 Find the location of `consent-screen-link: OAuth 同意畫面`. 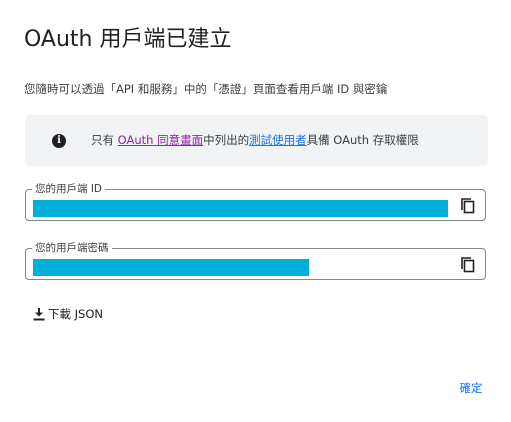

consent-screen-link: OAuth 同意畫面 is located at coordinates (160, 140).